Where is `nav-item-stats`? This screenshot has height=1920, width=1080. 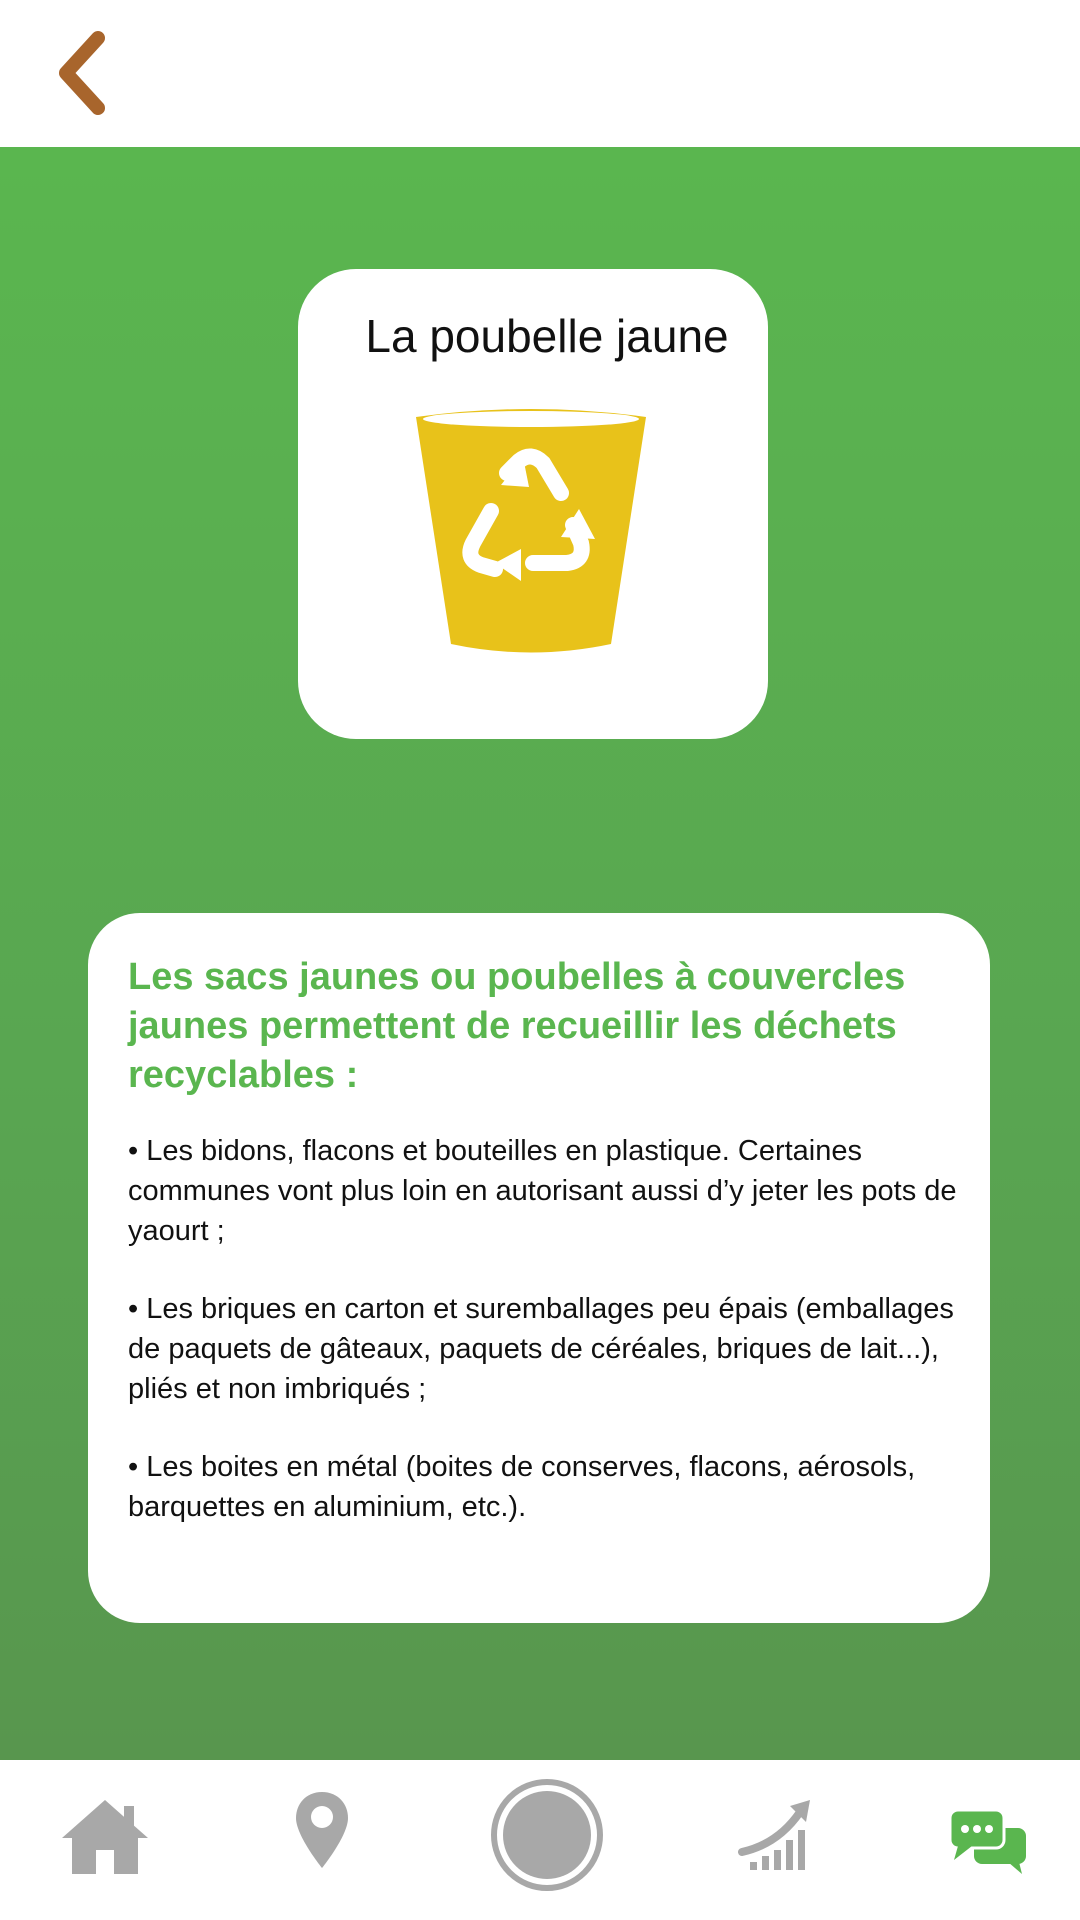
nav-item-stats is located at coordinates (776, 1834).